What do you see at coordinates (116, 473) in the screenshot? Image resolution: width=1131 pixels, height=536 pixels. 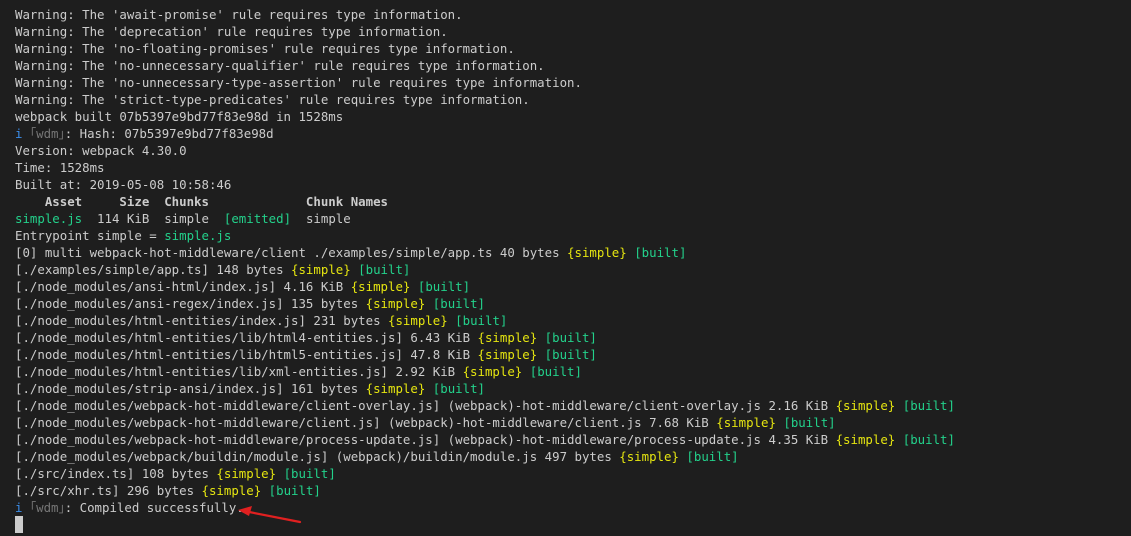 I see `module-path: [./src/index.ts] 108 bytes` at bounding box center [116, 473].